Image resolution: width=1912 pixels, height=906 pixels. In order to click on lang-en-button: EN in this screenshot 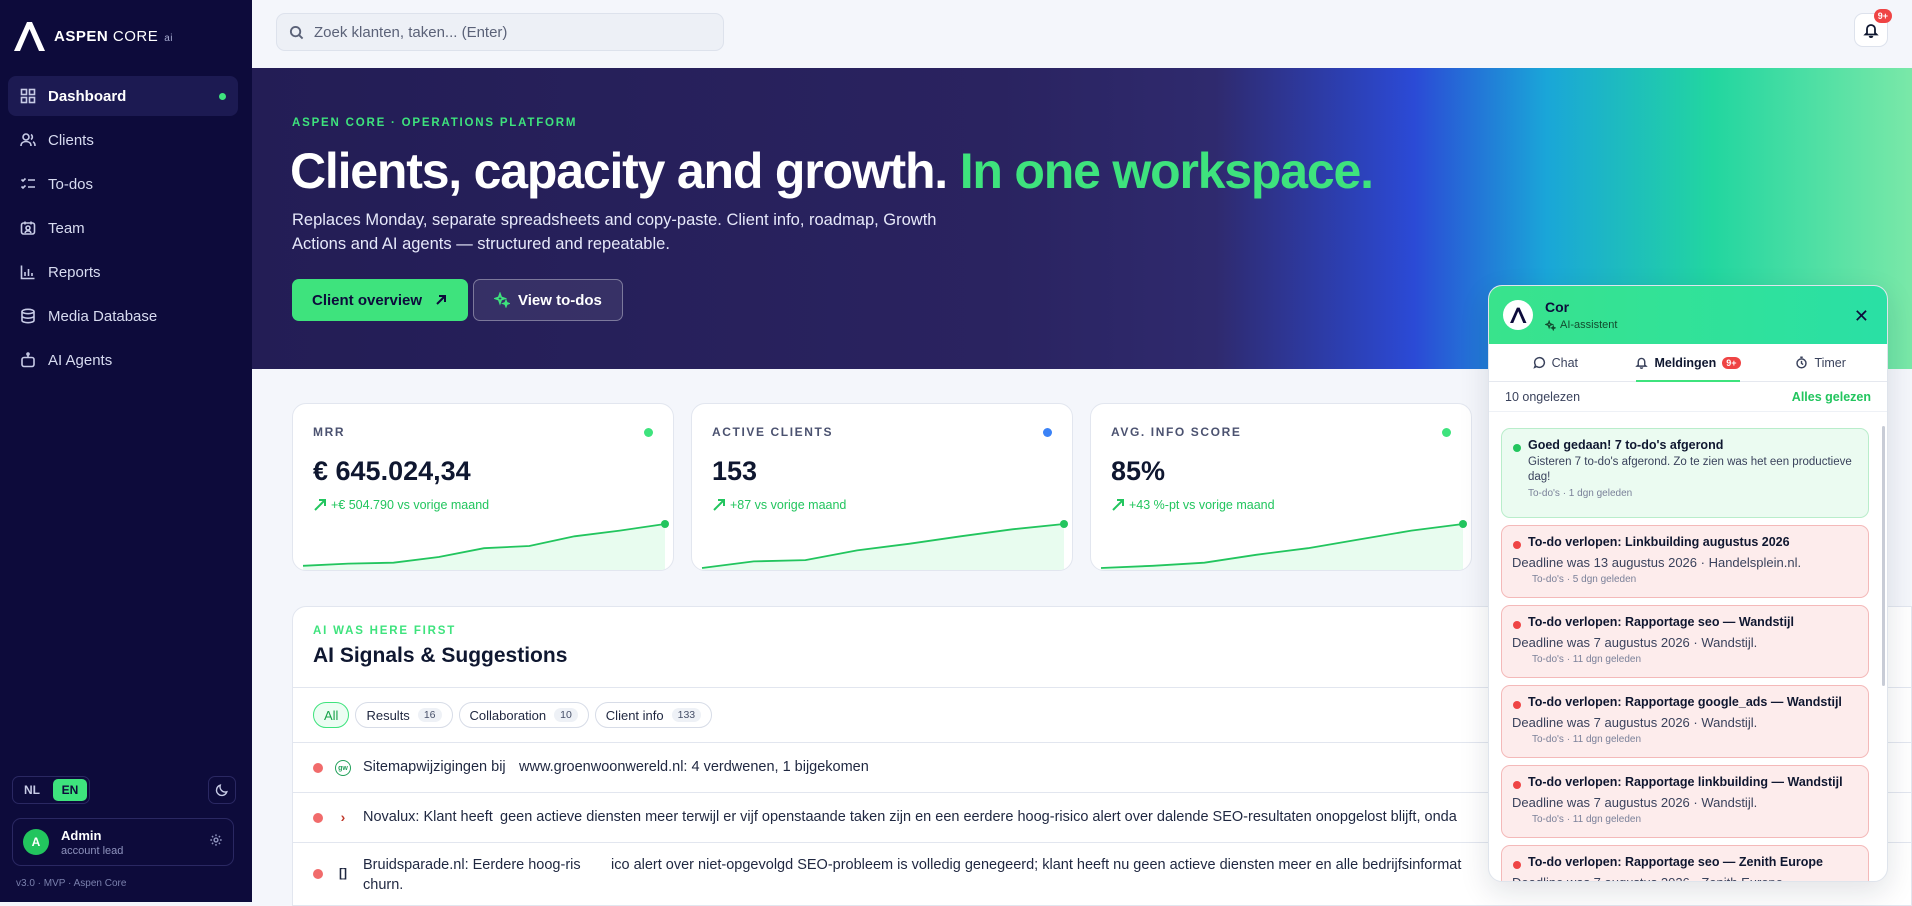, I will do `click(70, 790)`.